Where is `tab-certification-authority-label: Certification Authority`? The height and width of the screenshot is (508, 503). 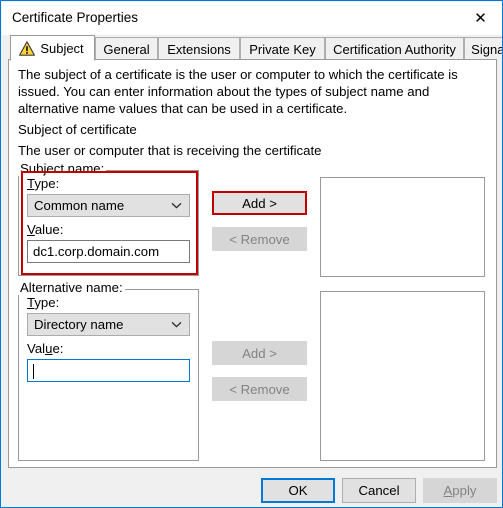 tab-certification-authority-label: Certification Authority is located at coordinates (394, 49).